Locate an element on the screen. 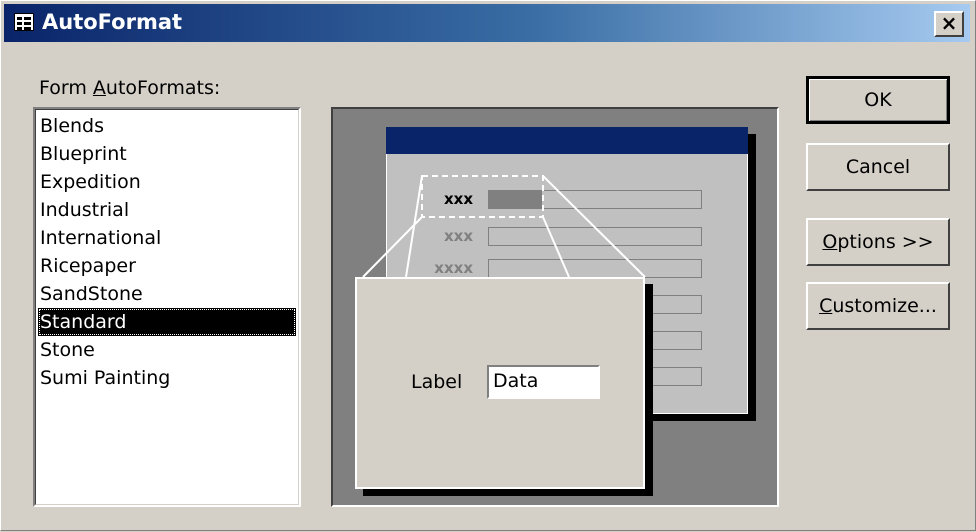 This screenshot has height=532, width=976. preview-popup-data: Data is located at coordinates (543, 382).